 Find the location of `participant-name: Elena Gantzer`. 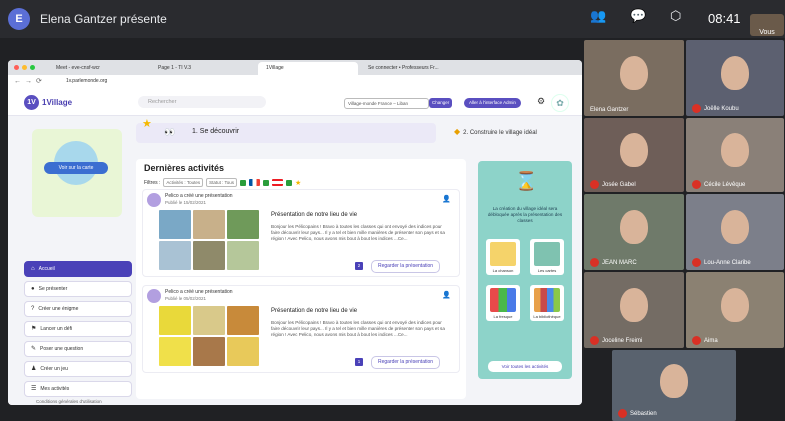

participant-name: Elena Gantzer is located at coordinates (609, 110).